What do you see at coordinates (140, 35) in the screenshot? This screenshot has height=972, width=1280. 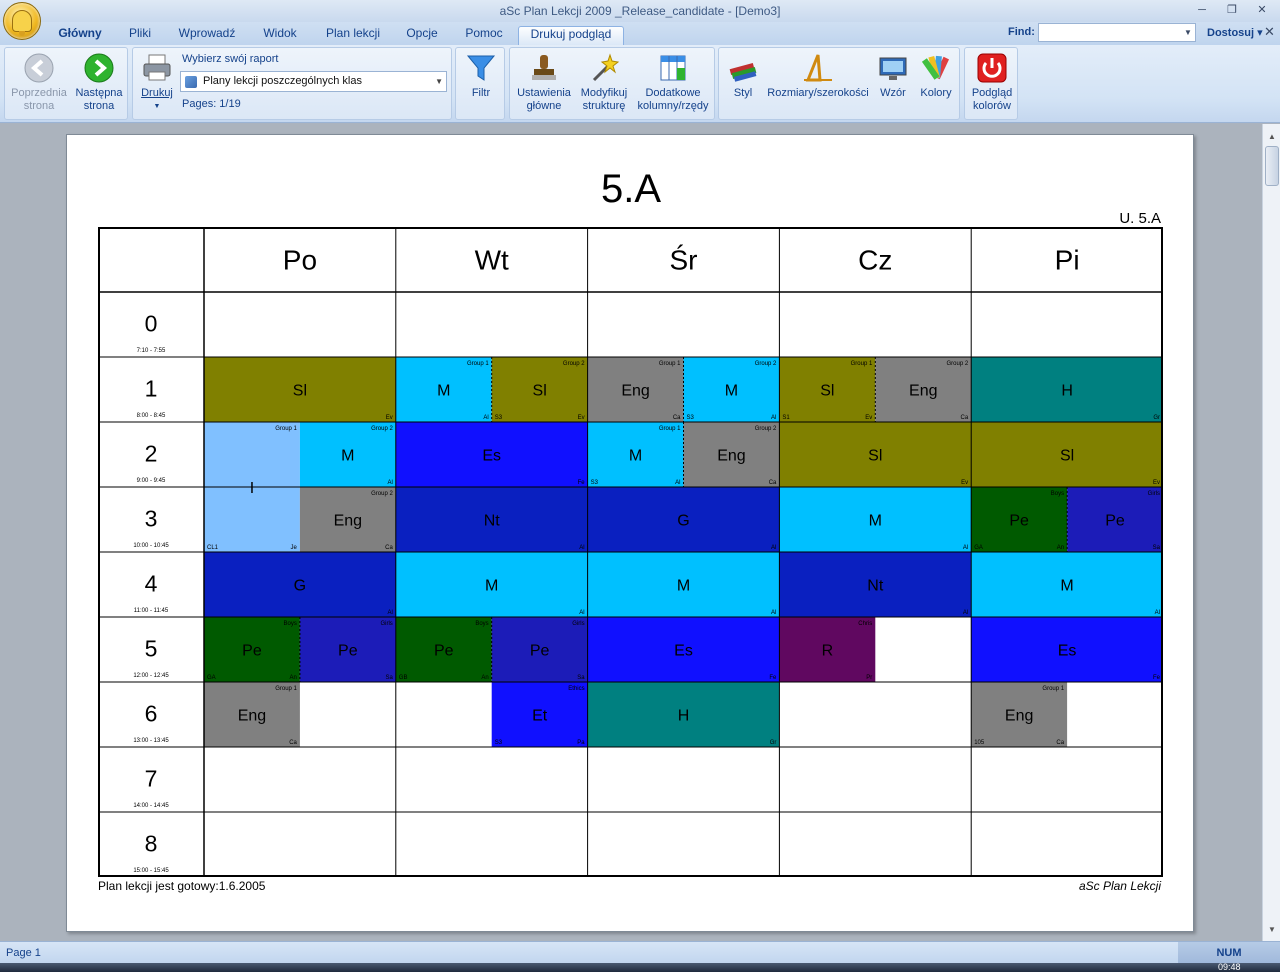 I see `tab-pliki: Pliki` at bounding box center [140, 35].